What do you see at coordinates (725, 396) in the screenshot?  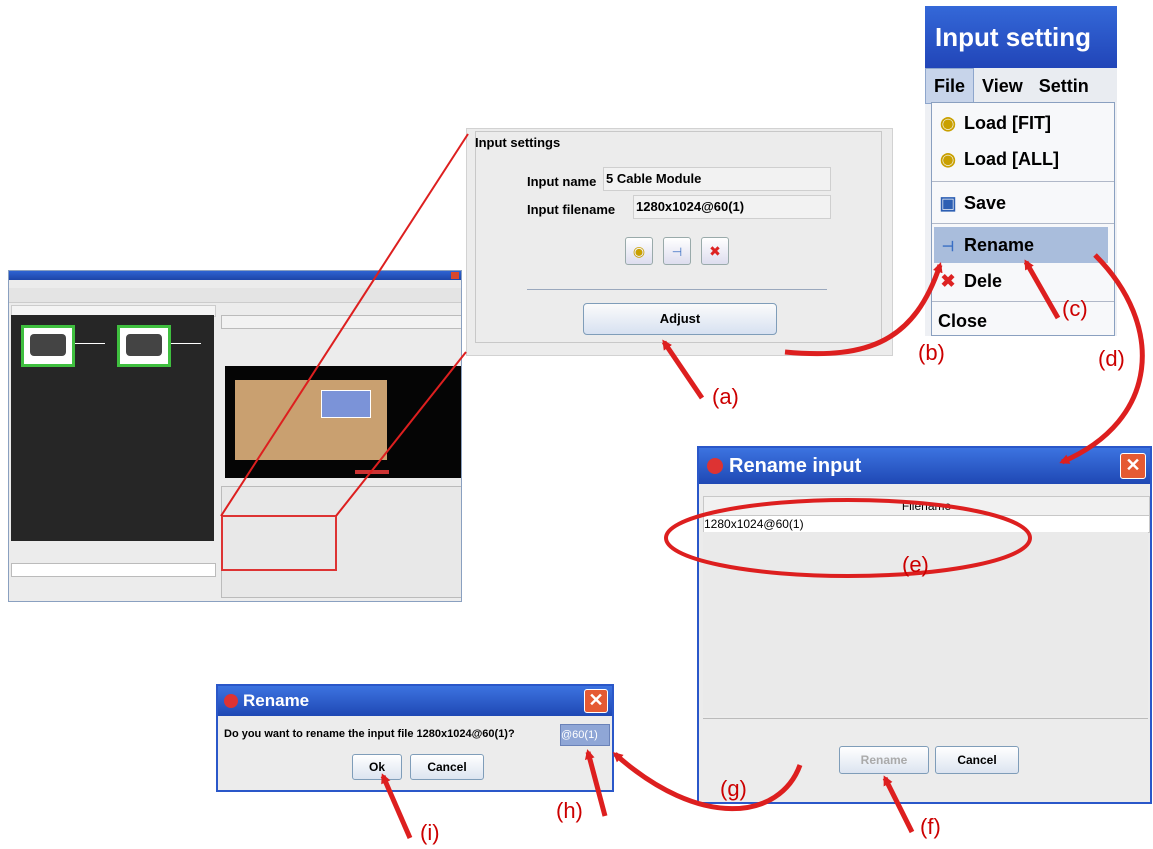 I see `annotation-label-a: (a)` at bounding box center [725, 396].